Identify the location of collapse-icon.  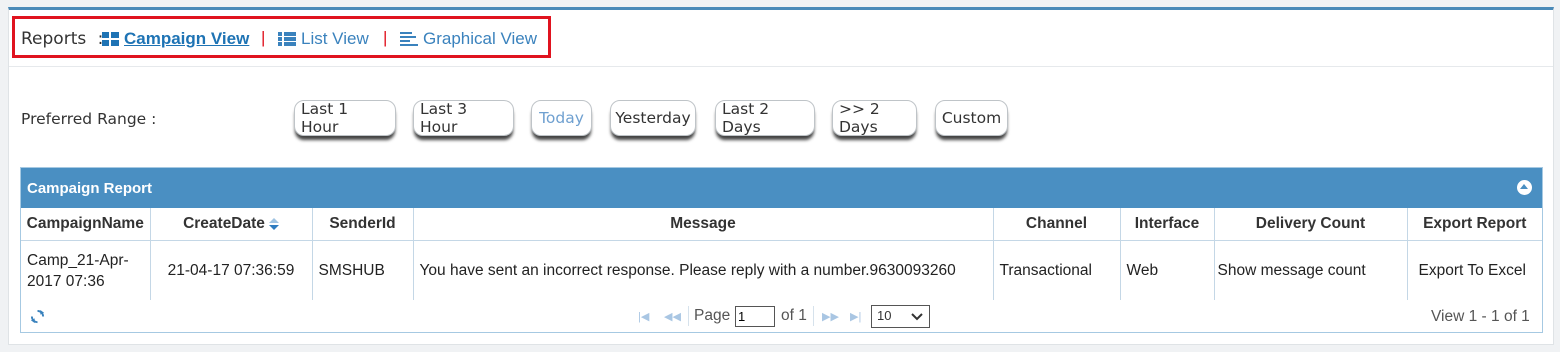
(1524, 187).